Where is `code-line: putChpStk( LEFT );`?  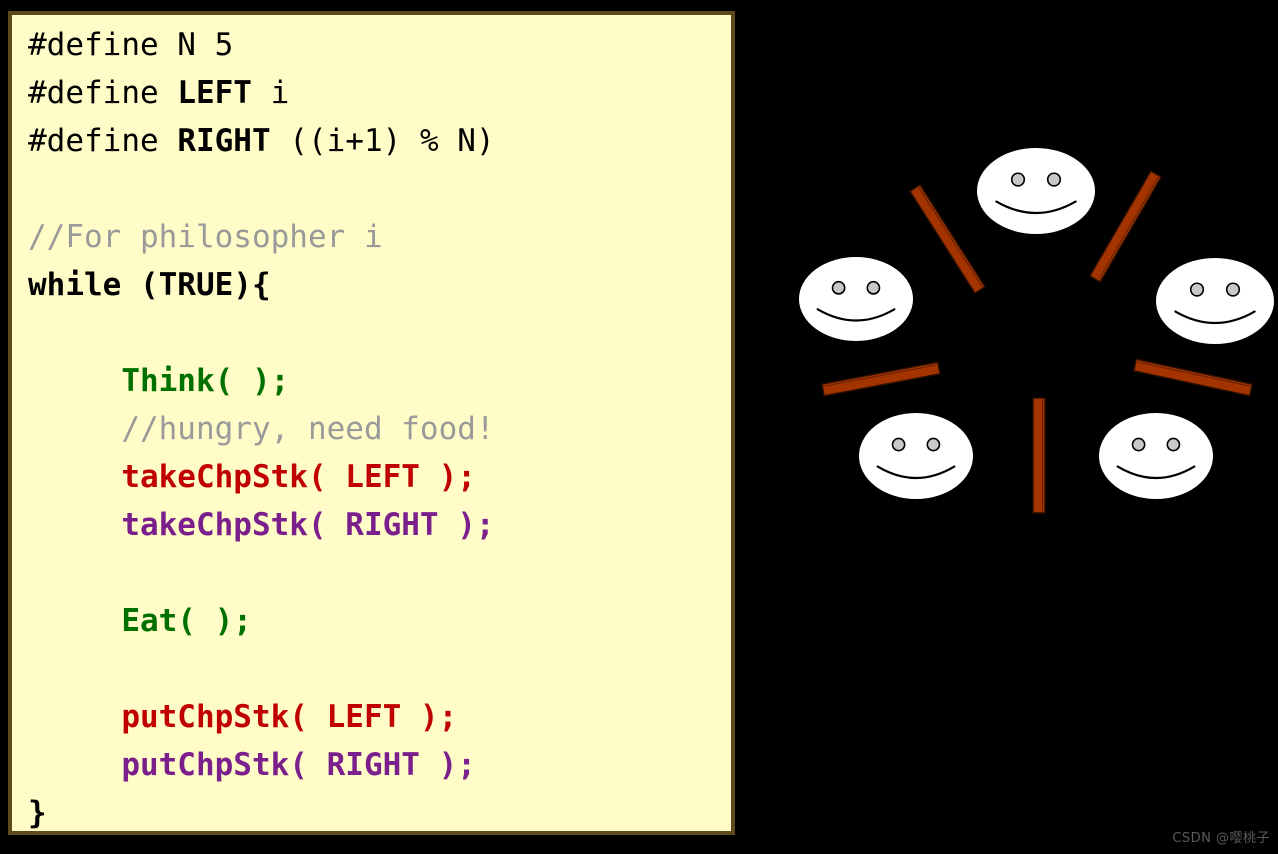 code-line: putChpStk( LEFT ); is located at coordinates (379, 717).